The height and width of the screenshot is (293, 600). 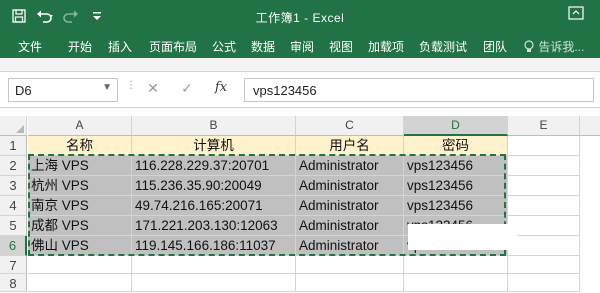 I want to click on table-cell: 南京 VPS, so click(x=80, y=206).